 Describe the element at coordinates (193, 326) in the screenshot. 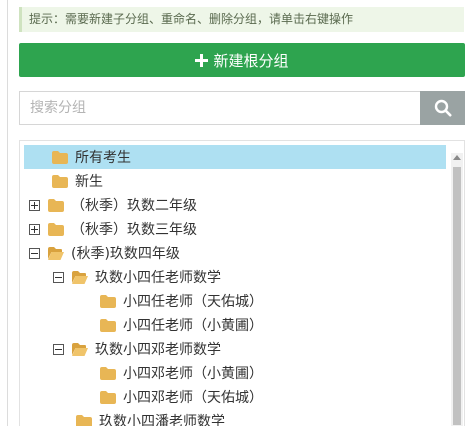

I see `tree-node-label: 小四任老师（小黄圃）` at that location.